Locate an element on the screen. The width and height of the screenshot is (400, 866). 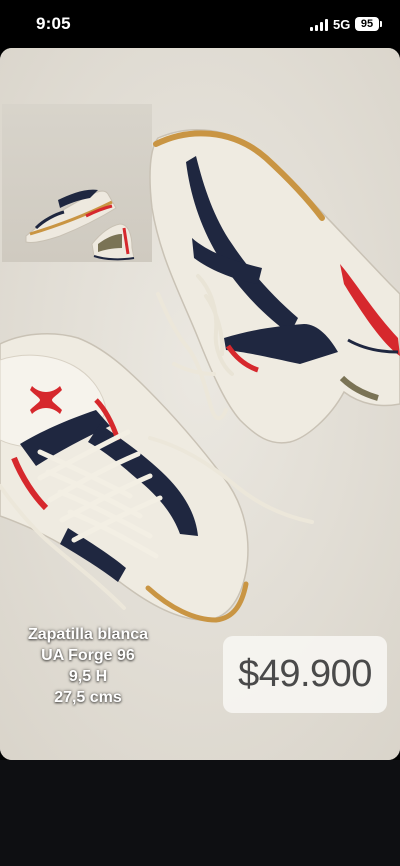
battery-tip is located at coordinates (381, 24).